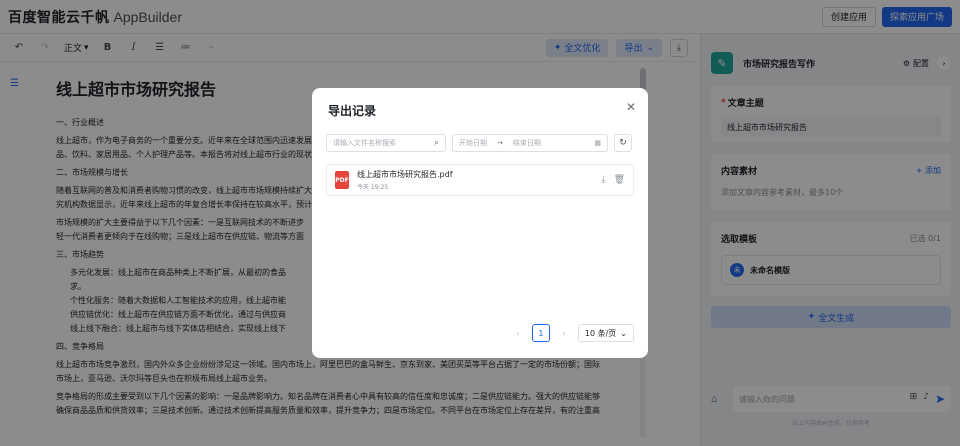 Image resolution: width=960 pixels, height=446 pixels. I want to click on chevron-down-icon: ⌄, so click(623, 333).